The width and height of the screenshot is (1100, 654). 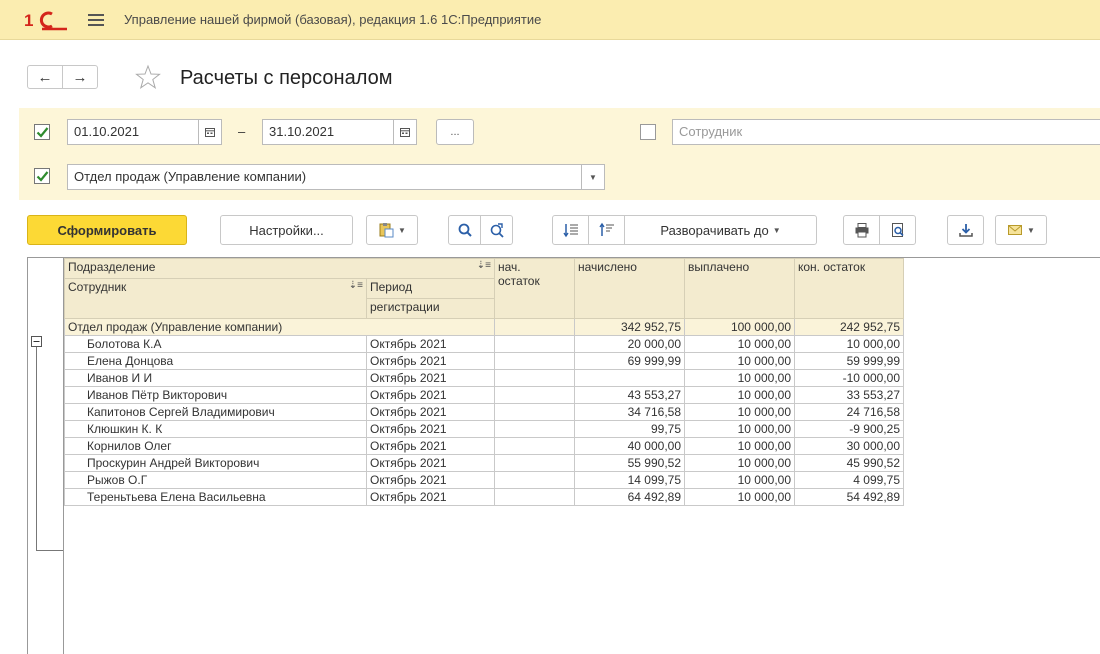 What do you see at coordinates (629, 497) in the screenshot?
I see `cell-accrued: 64 492,89` at bounding box center [629, 497].